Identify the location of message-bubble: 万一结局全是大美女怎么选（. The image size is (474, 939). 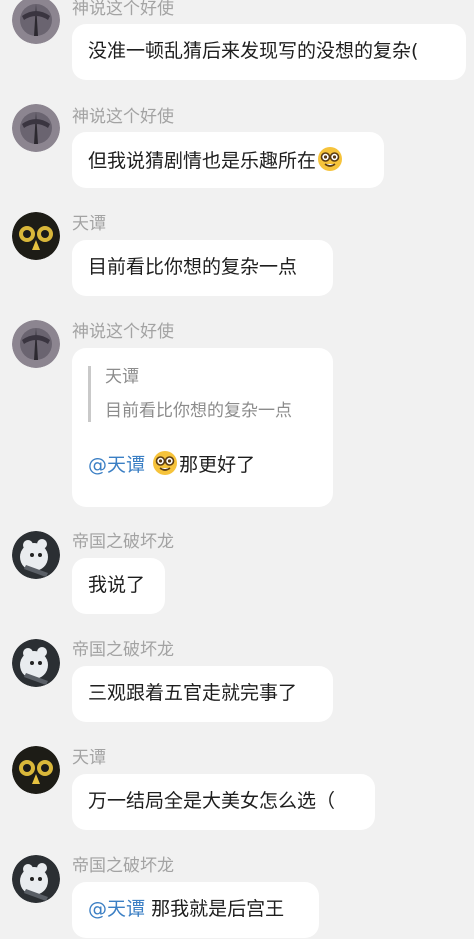
(223, 802).